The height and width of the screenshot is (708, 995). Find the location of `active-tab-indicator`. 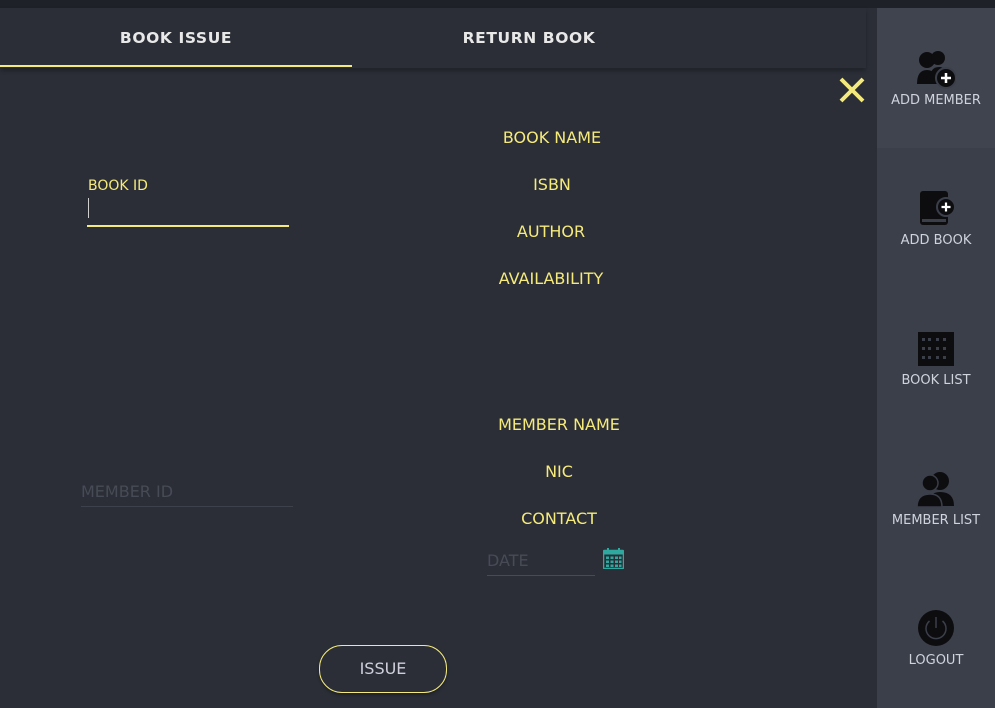

active-tab-indicator is located at coordinates (176, 66).